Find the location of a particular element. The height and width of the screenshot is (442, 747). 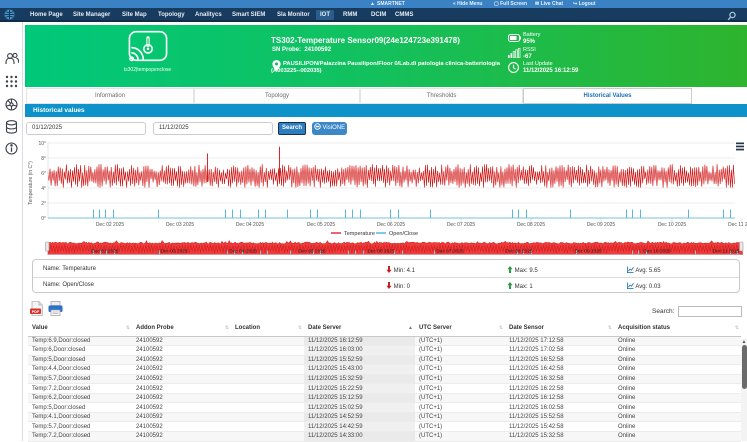

svg-text: Temperature (in C°) is located at coordinates (31, 183).